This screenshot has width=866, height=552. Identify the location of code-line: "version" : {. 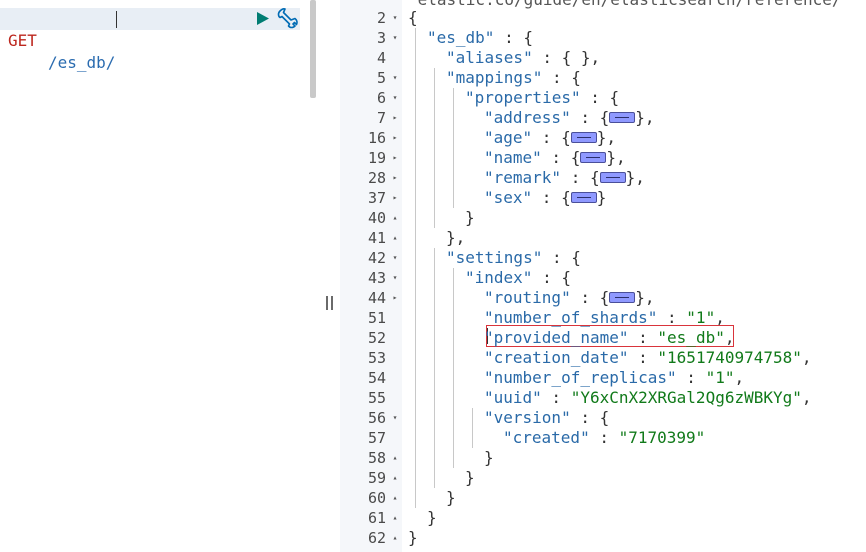
(546, 418).